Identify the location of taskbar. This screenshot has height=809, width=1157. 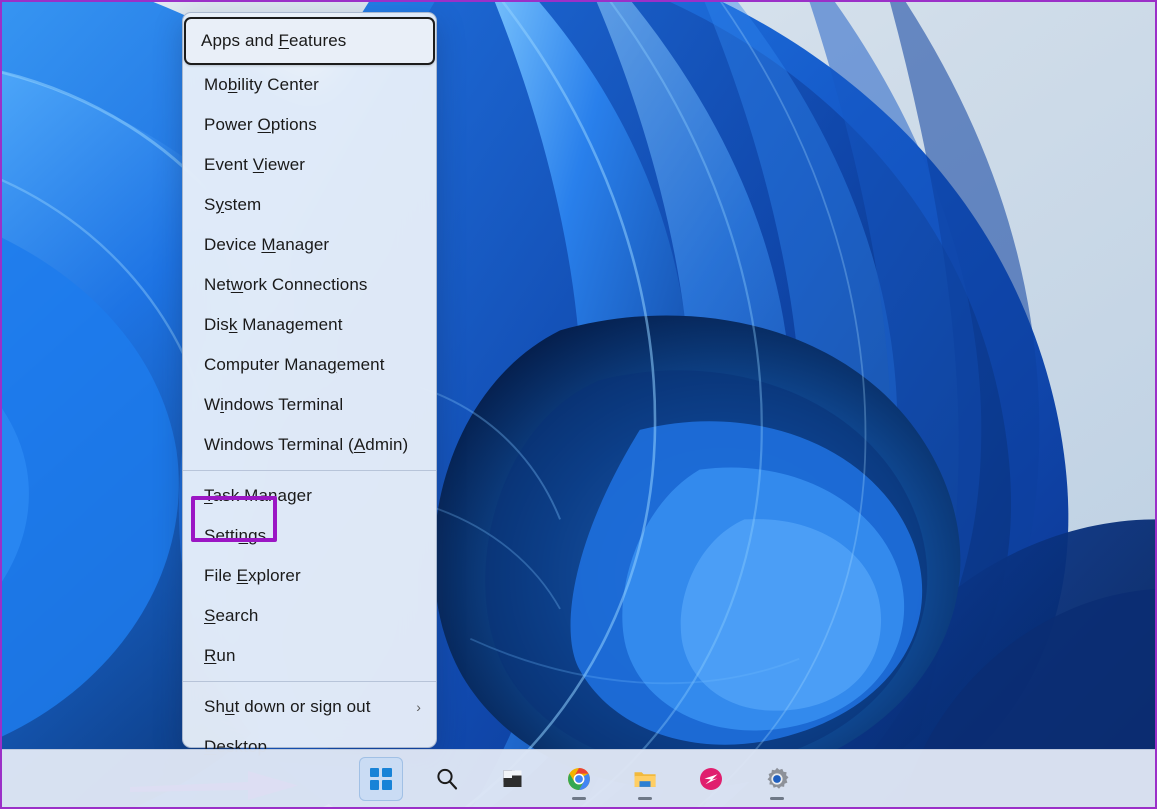
(578, 778).